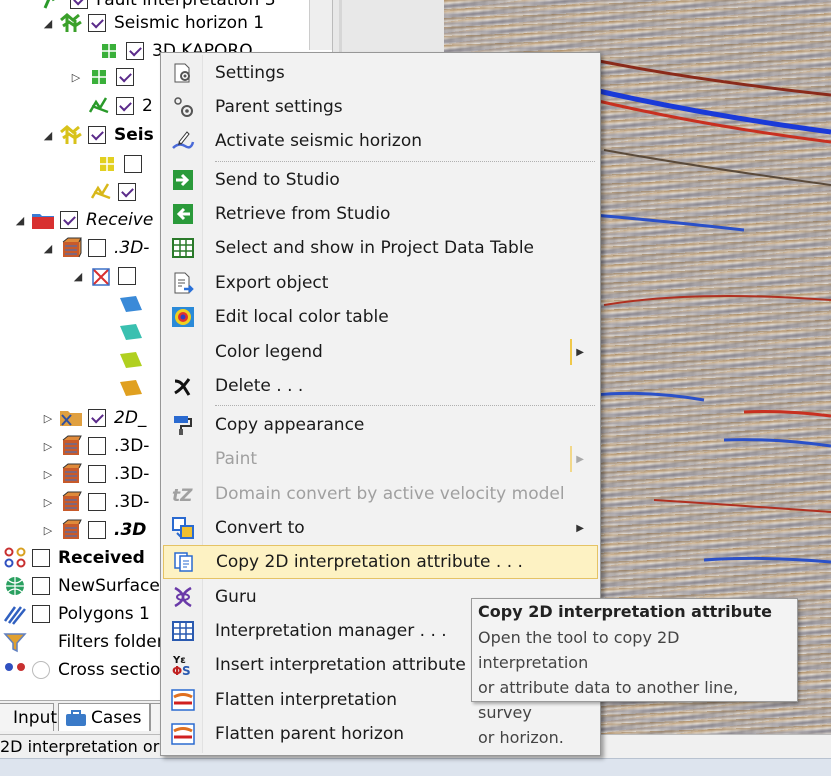 The width and height of the screenshot is (831, 776). I want to click on tree-item-3d: ▷ .3D, so click(94, 530).